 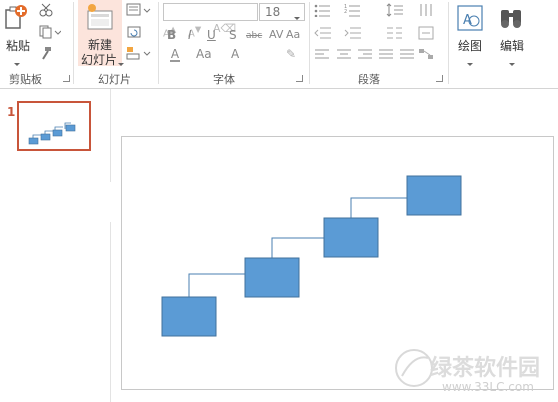 I want to click on binoculars-icon, so click(x=511, y=19).